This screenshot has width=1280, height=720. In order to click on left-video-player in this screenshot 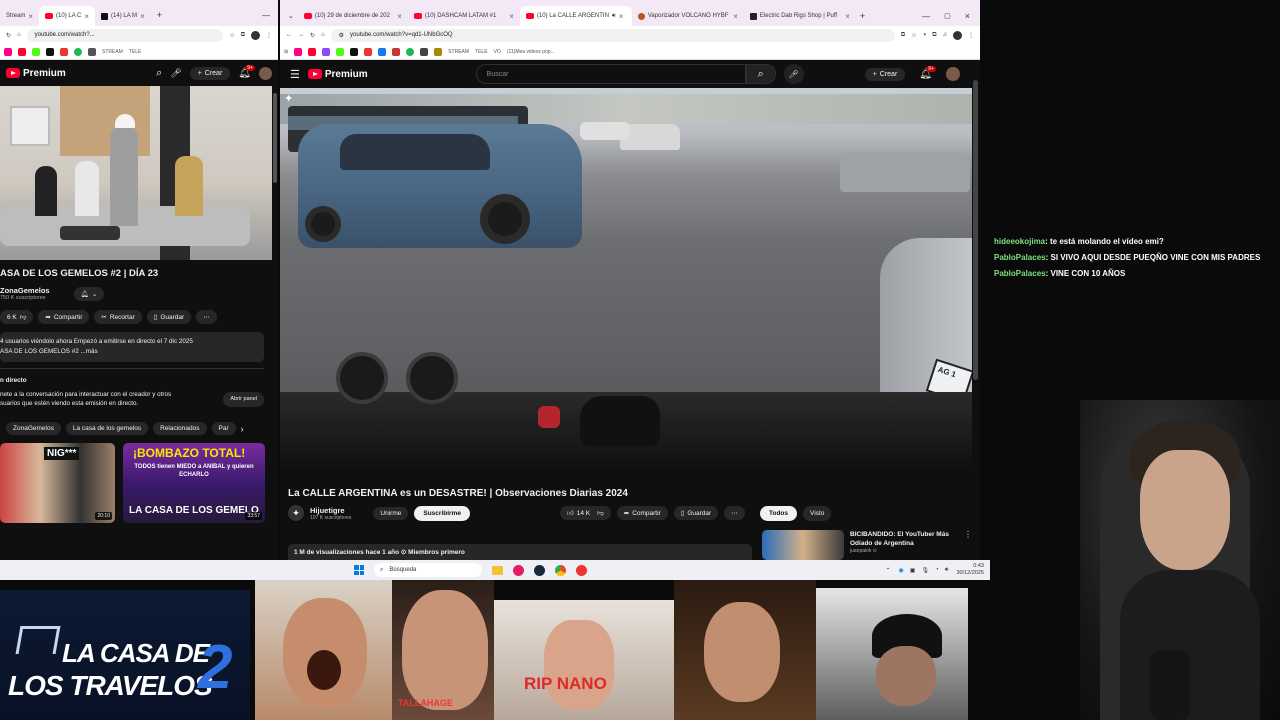, I will do `click(136, 173)`.